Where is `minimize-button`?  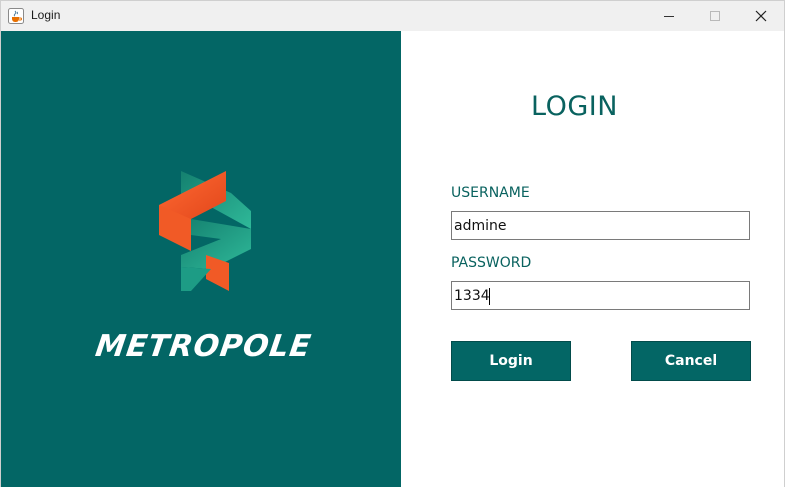 minimize-button is located at coordinates (669, 16).